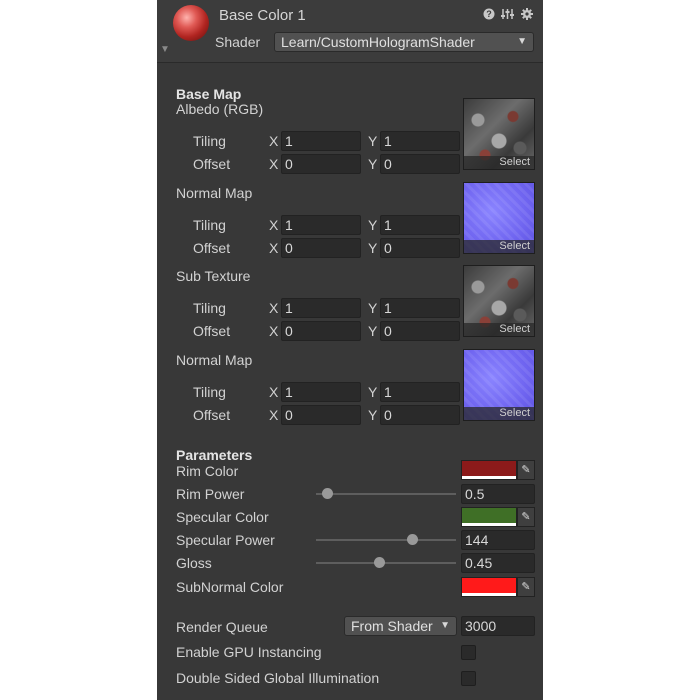  I want to click on normal-map-select-button: Select, so click(499, 246).